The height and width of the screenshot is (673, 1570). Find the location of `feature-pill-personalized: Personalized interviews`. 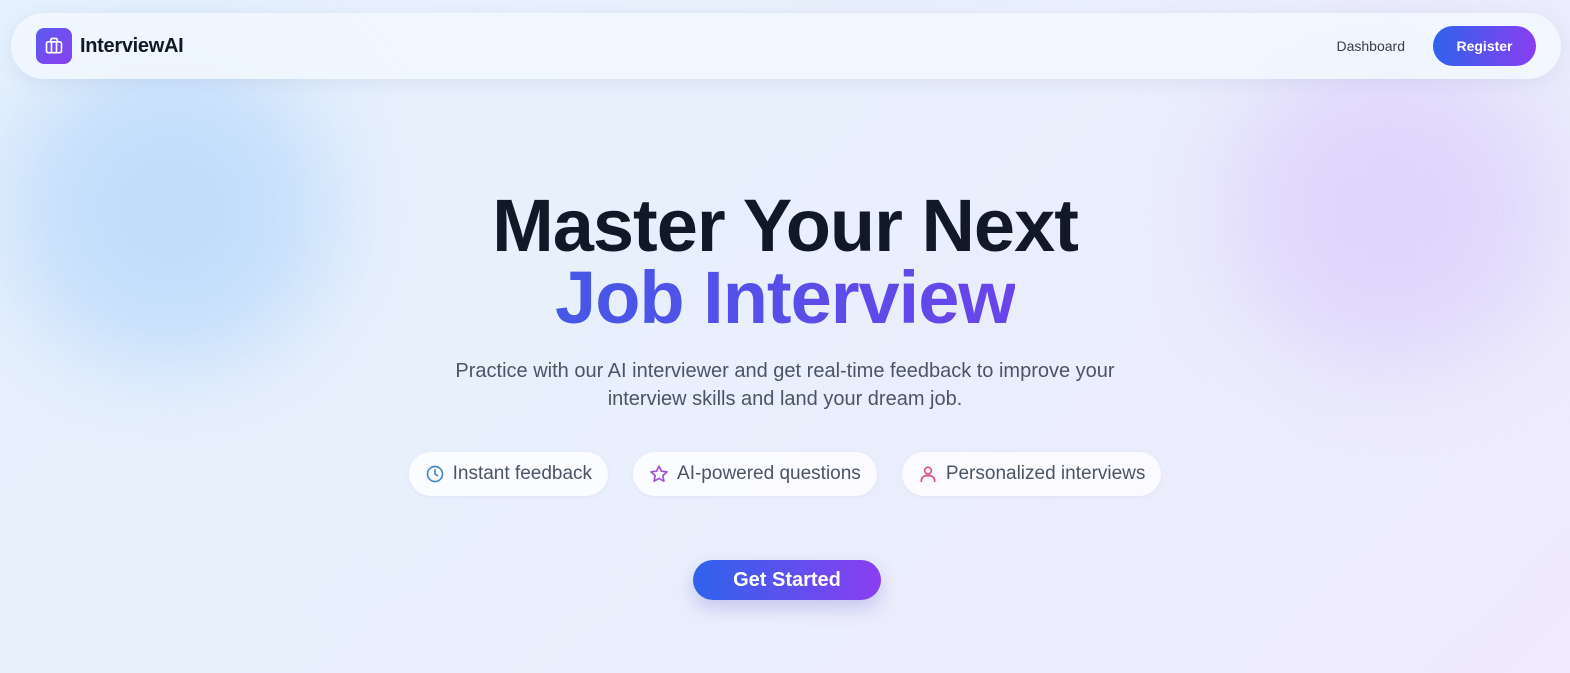

feature-pill-personalized: Personalized interviews is located at coordinates (1031, 474).